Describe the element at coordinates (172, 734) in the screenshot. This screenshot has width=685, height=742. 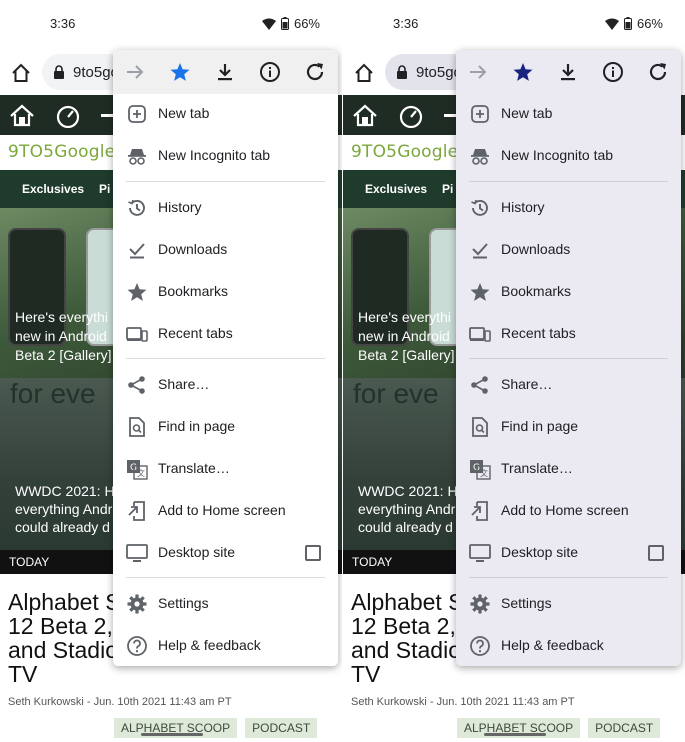
I see `gesture-bar` at that location.